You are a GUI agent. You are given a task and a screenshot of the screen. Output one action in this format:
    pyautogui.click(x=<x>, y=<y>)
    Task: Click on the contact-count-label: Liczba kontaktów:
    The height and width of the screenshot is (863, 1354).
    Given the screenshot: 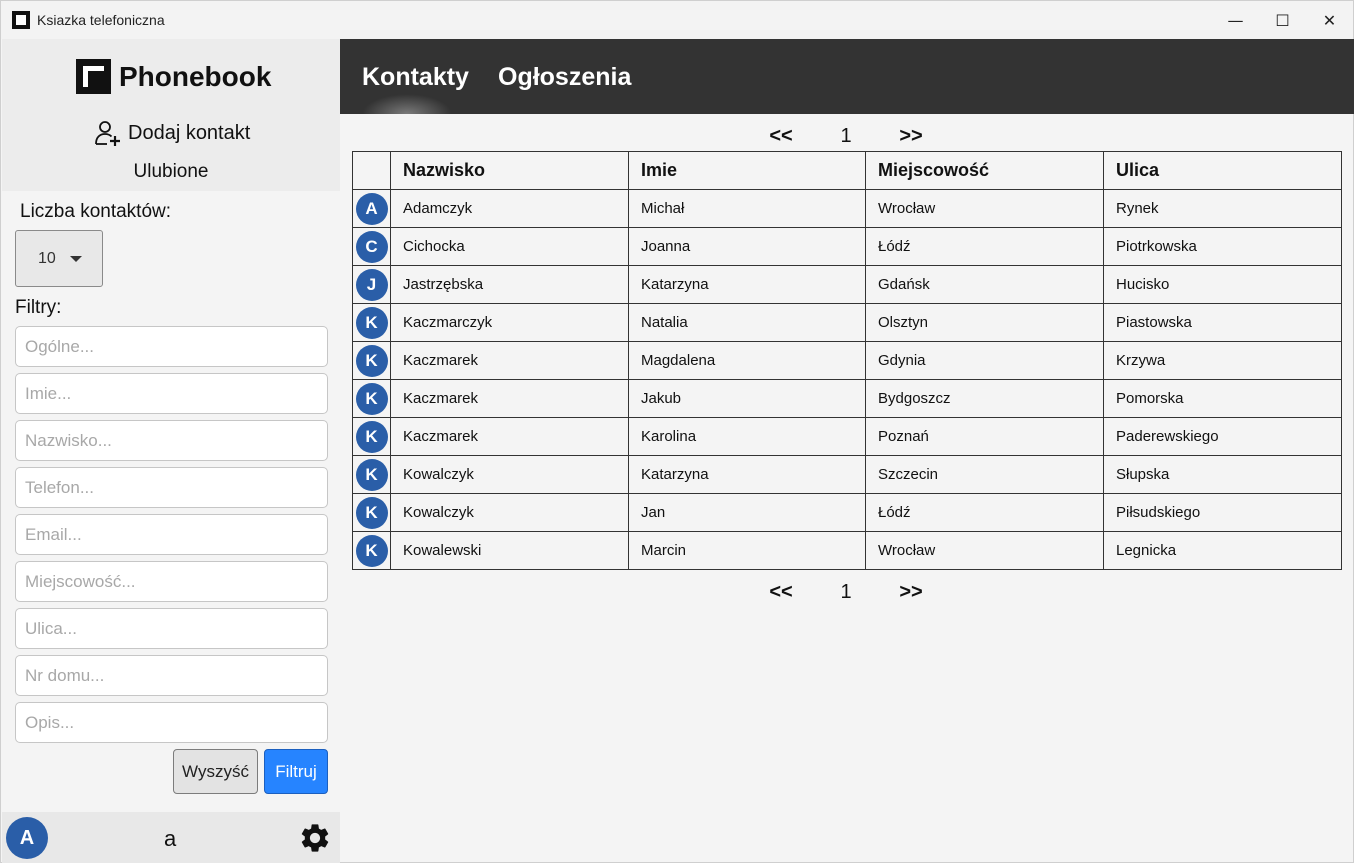 What is the action you would take?
    pyautogui.click(x=96, y=211)
    